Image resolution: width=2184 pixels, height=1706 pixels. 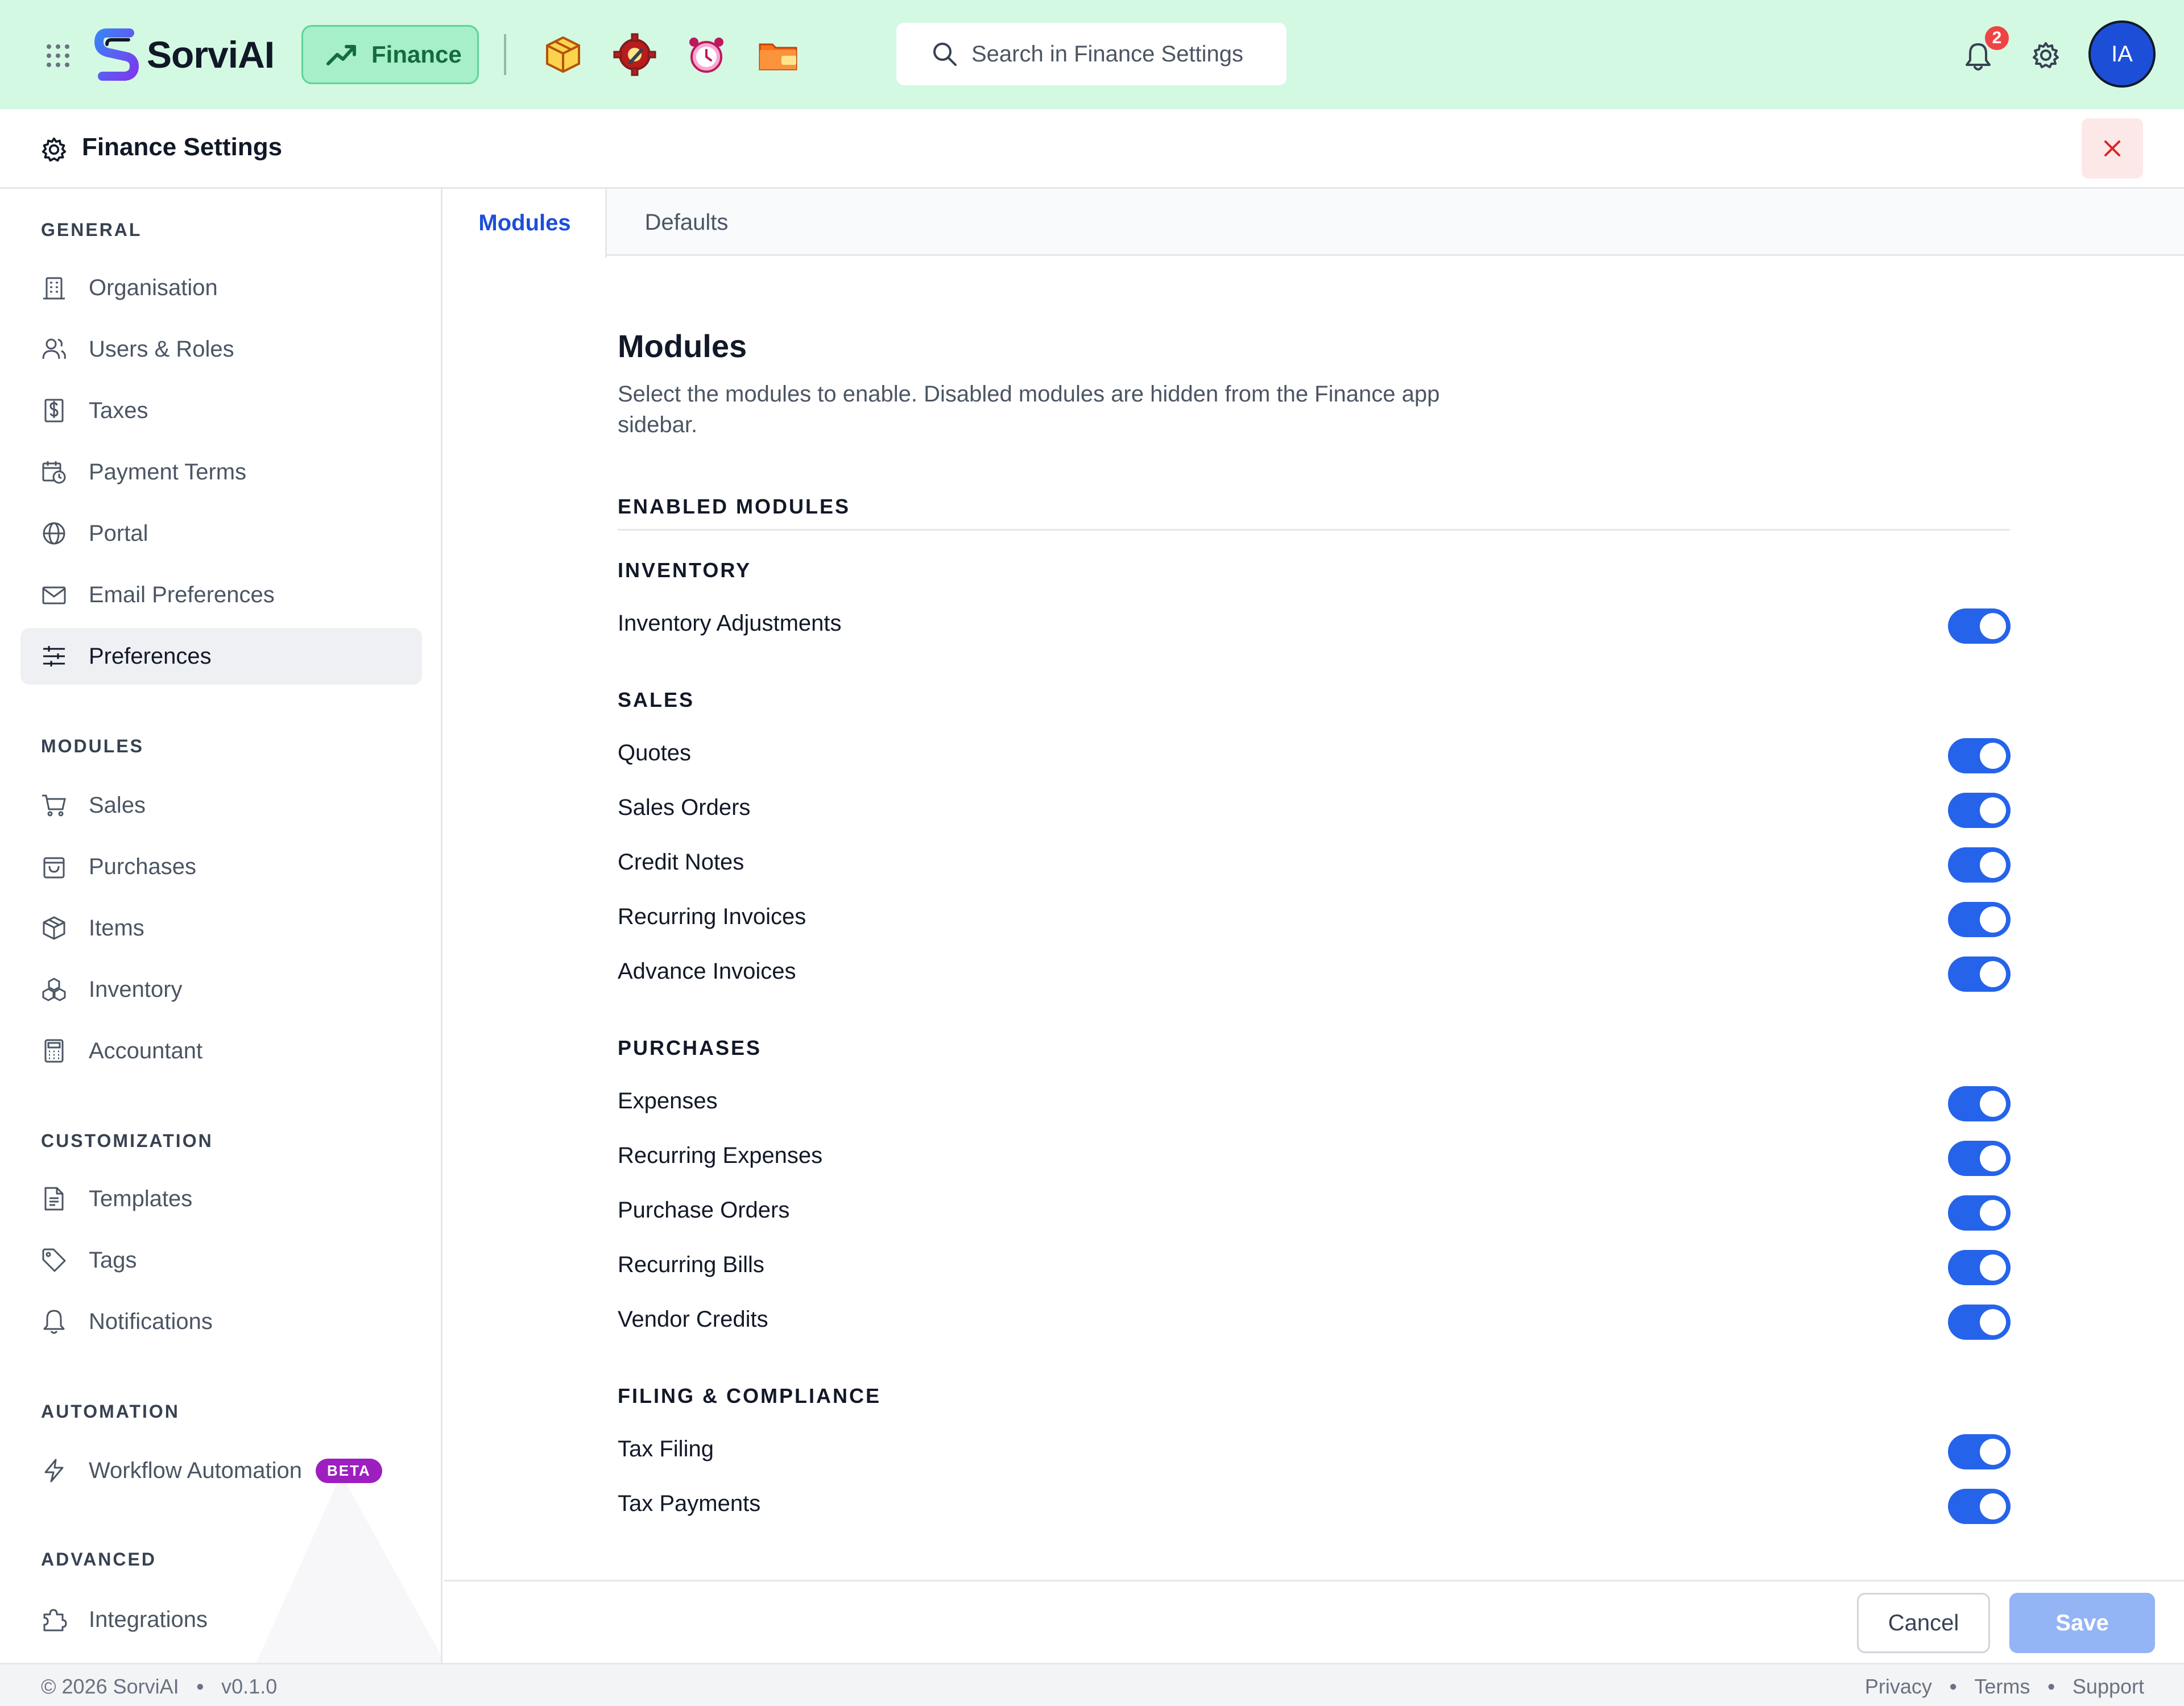 I want to click on search-input: Search in Finance Settings, so click(x=1091, y=54).